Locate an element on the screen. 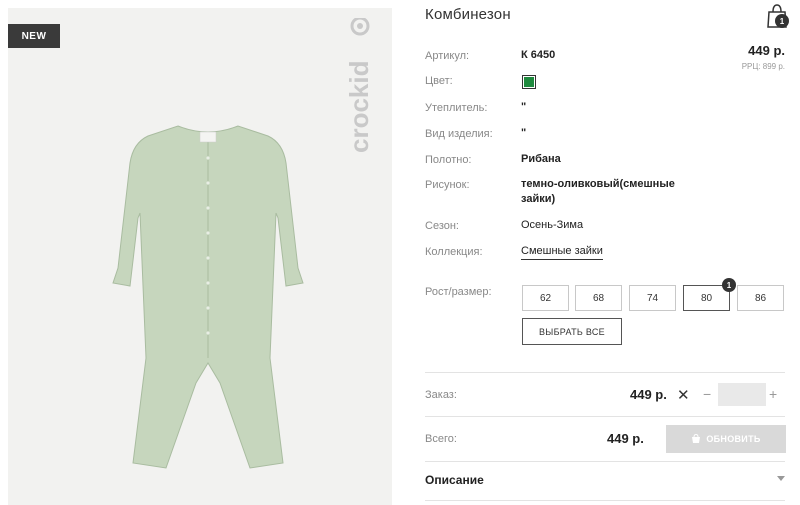 The height and width of the screenshot is (505, 800). rrp-price: РРЦ: 899 р. is located at coordinates (763, 66).